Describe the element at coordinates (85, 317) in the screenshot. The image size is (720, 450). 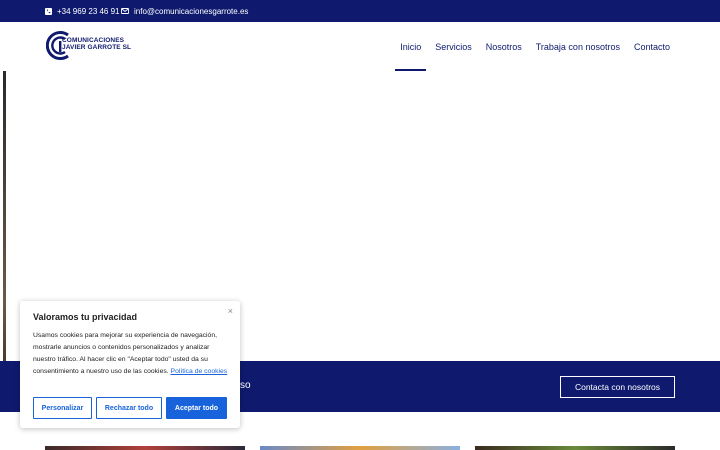
I see `cookie-title: Valoramos tu privacidad` at that location.